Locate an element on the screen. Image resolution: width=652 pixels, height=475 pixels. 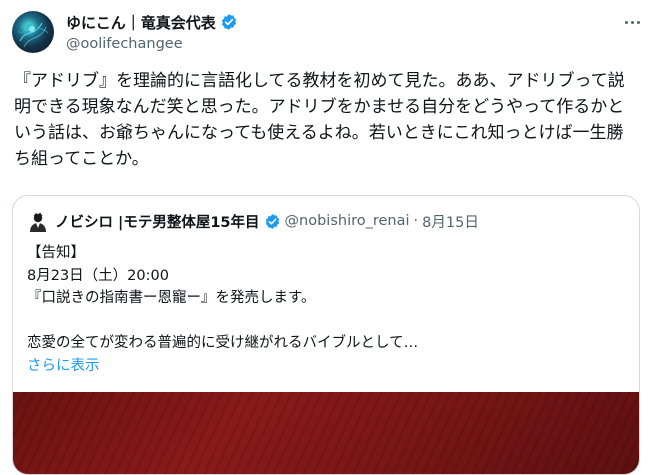
author-display-name: ゆにこん｜竜真会代表 is located at coordinates (141, 22).